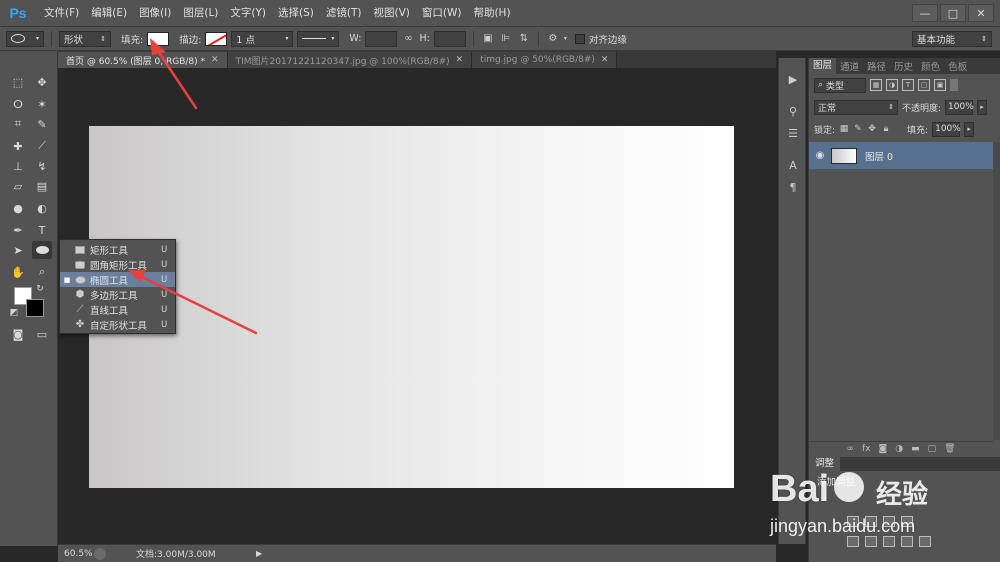  Describe the element at coordinates (793, 111) in the screenshot. I see `brush-preset-icon: ⚲` at that location.